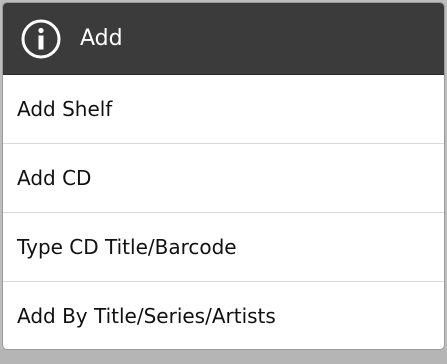  What do you see at coordinates (54, 178) in the screenshot?
I see `item-label: Add CD` at bounding box center [54, 178].